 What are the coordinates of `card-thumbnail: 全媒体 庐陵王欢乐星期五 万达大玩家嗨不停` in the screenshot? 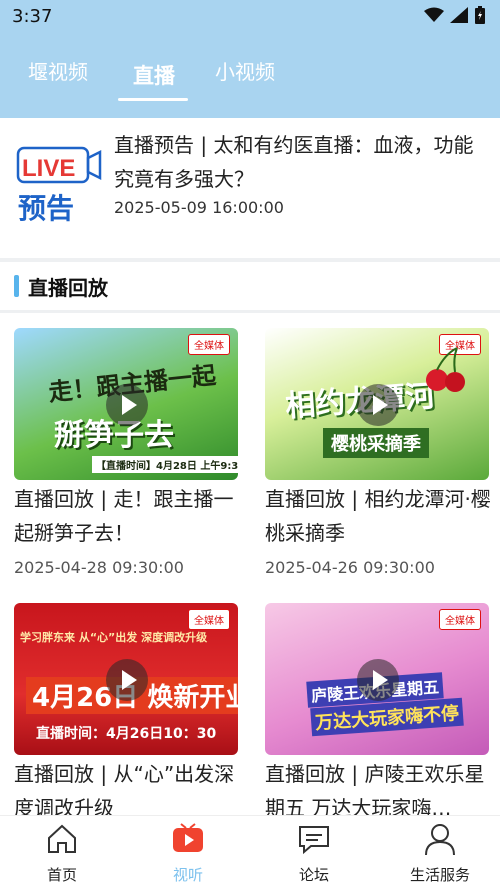 It's located at (377, 679).